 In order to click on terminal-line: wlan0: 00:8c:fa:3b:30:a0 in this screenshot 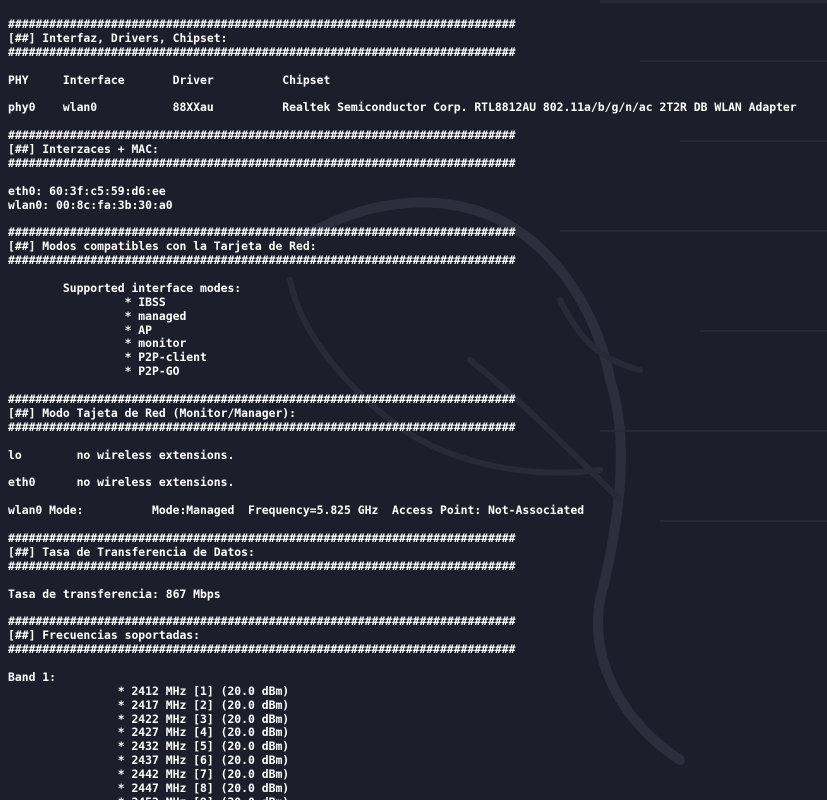, I will do `click(90, 205)`.